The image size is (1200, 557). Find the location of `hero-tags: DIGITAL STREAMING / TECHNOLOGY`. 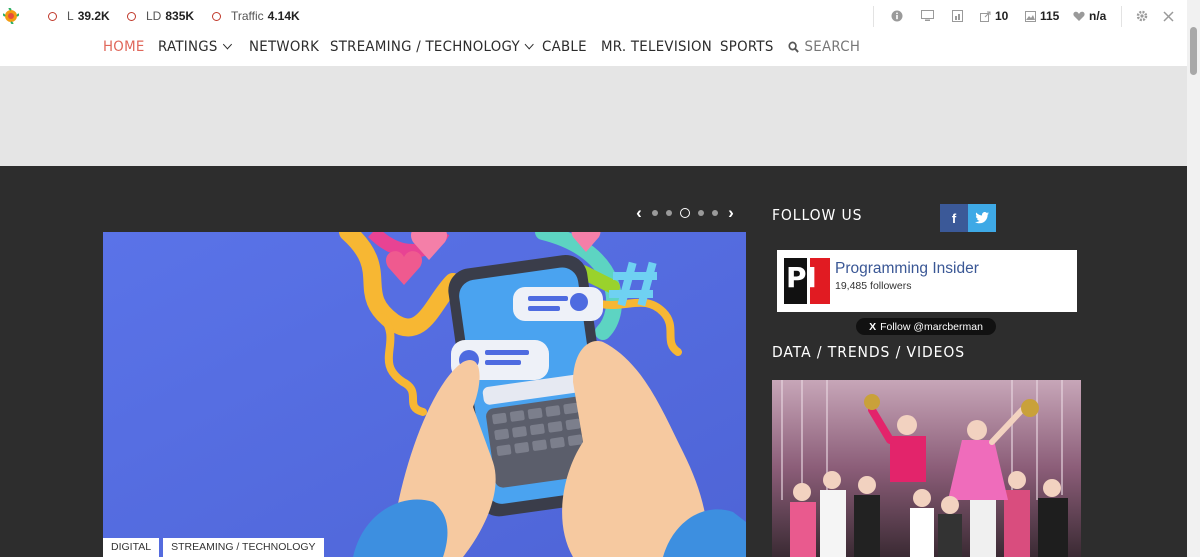

hero-tags: DIGITAL STREAMING / TECHNOLOGY is located at coordinates (213, 547).